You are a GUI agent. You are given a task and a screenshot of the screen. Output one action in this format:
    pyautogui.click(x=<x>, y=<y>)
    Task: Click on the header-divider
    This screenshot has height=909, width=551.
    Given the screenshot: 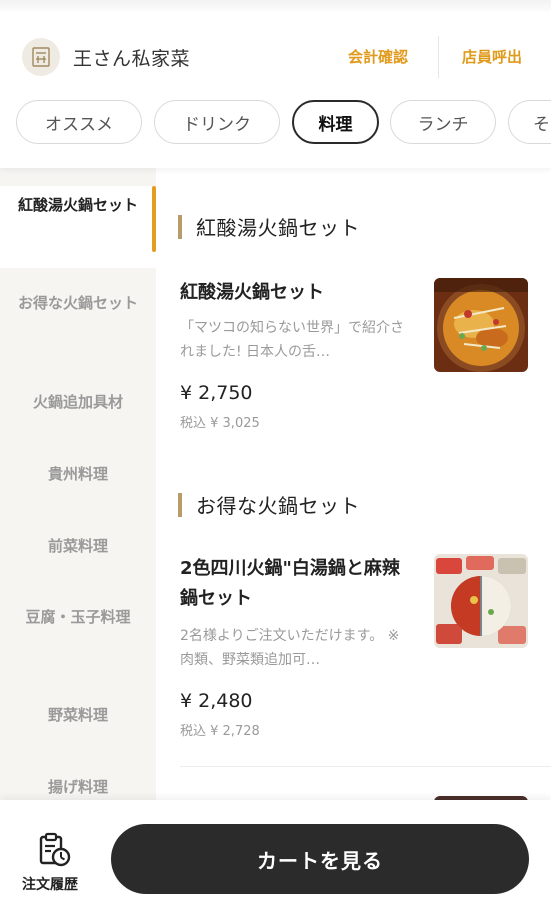 What is the action you would take?
    pyautogui.click(x=438, y=57)
    